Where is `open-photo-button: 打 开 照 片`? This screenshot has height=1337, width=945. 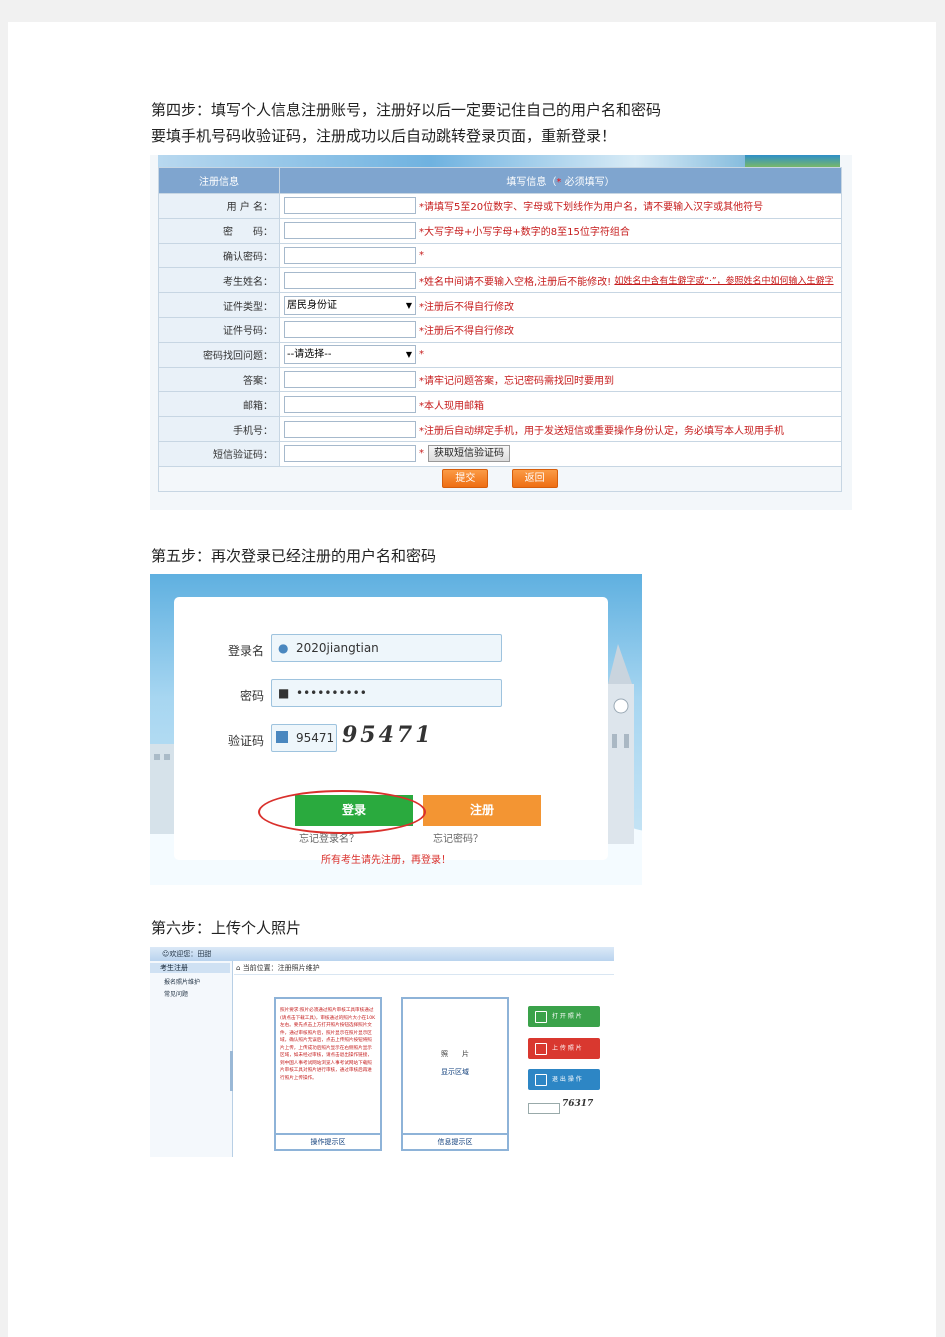 open-photo-button: 打 开 照 片 is located at coordinates (564, 1016).